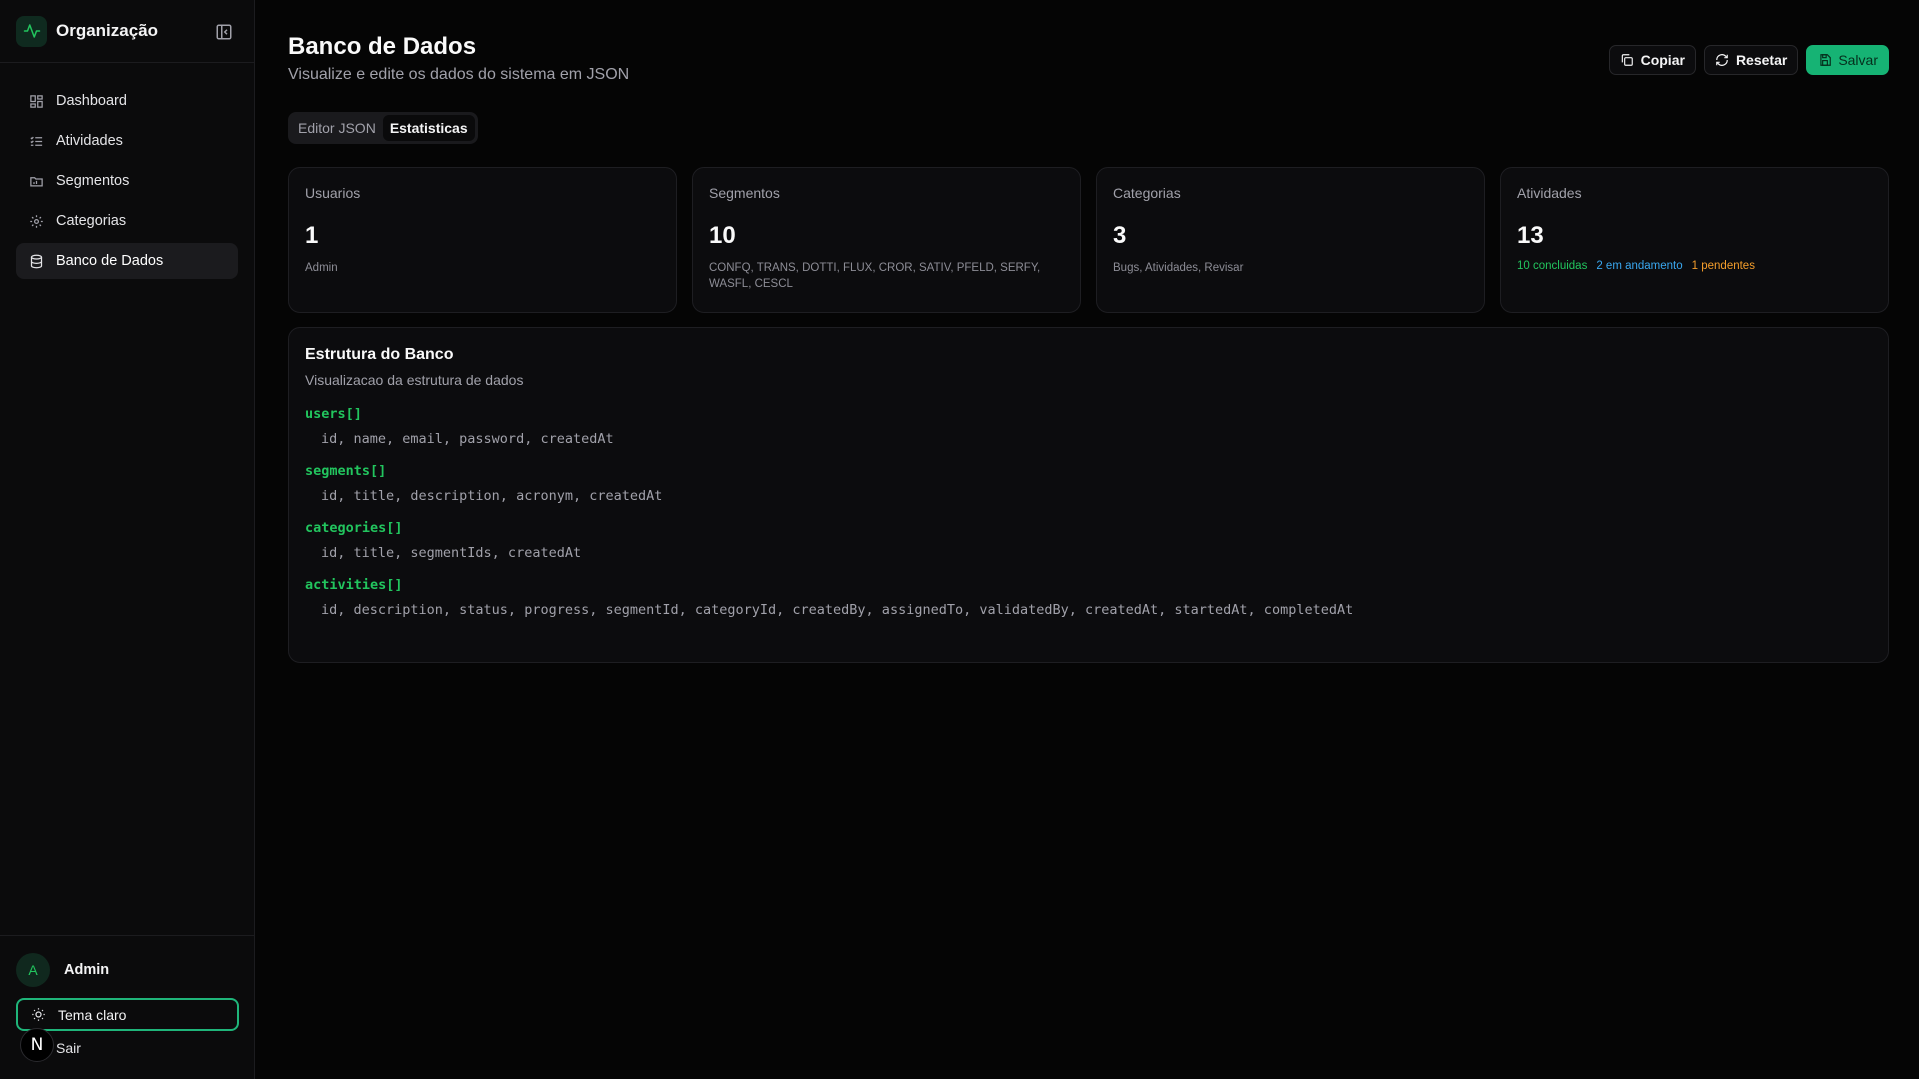  I want to click on avatar: A, so click(33, 970).